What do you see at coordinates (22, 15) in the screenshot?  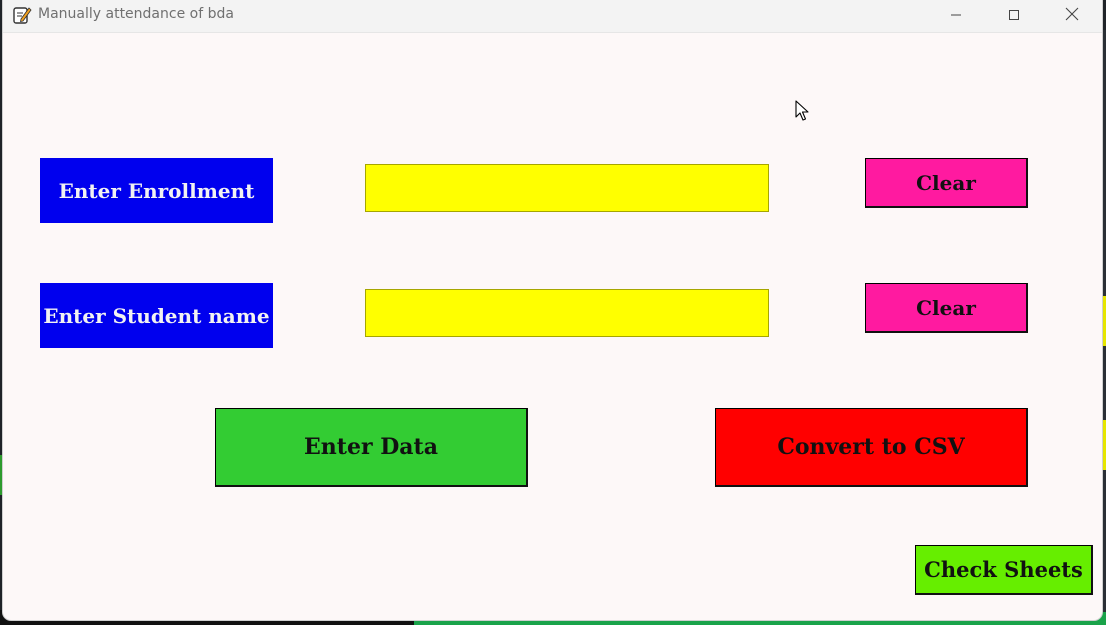 I see `notepad-pencil-icon` at bounding box center [22, 15].